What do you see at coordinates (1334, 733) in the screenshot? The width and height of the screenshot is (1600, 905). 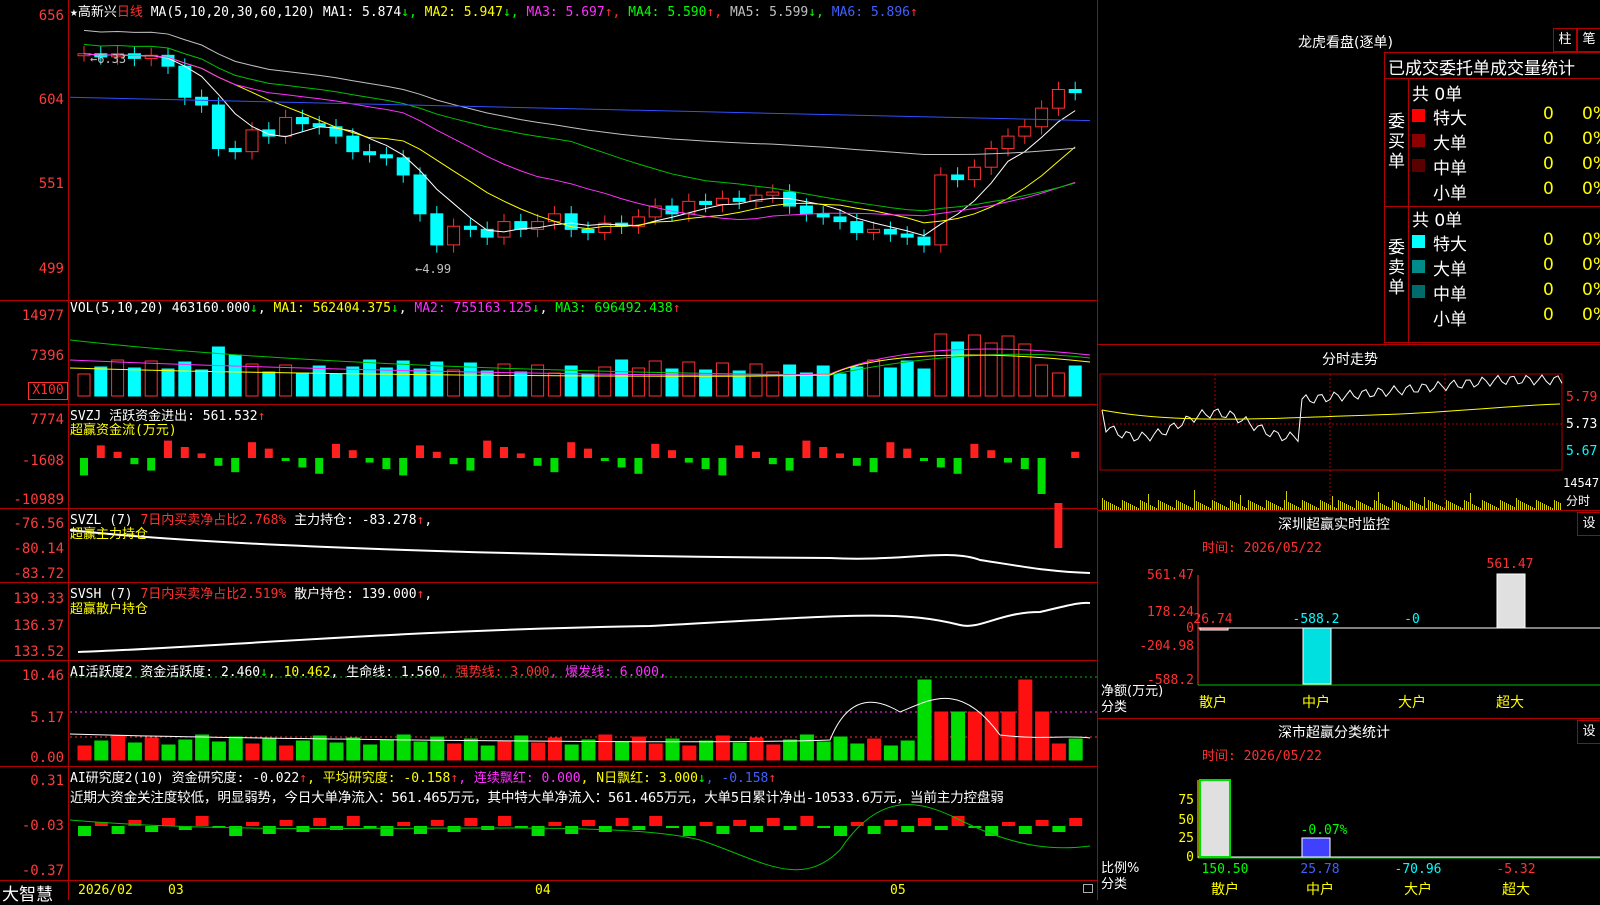 I see `sc-stats-title: 深市超赢分类统计` at bounding box center [1334, 733].